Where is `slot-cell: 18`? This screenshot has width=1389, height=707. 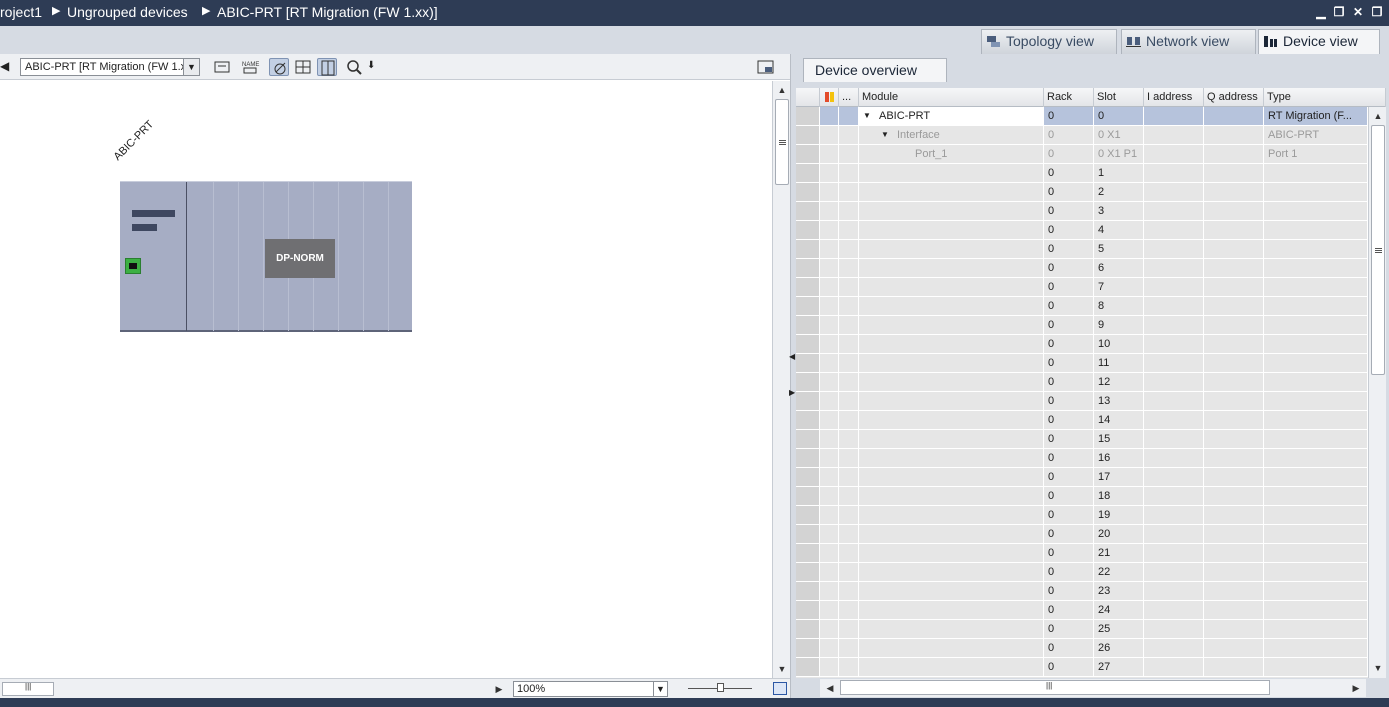 slot-cell: 18 is located at coordinates (1119, 496).